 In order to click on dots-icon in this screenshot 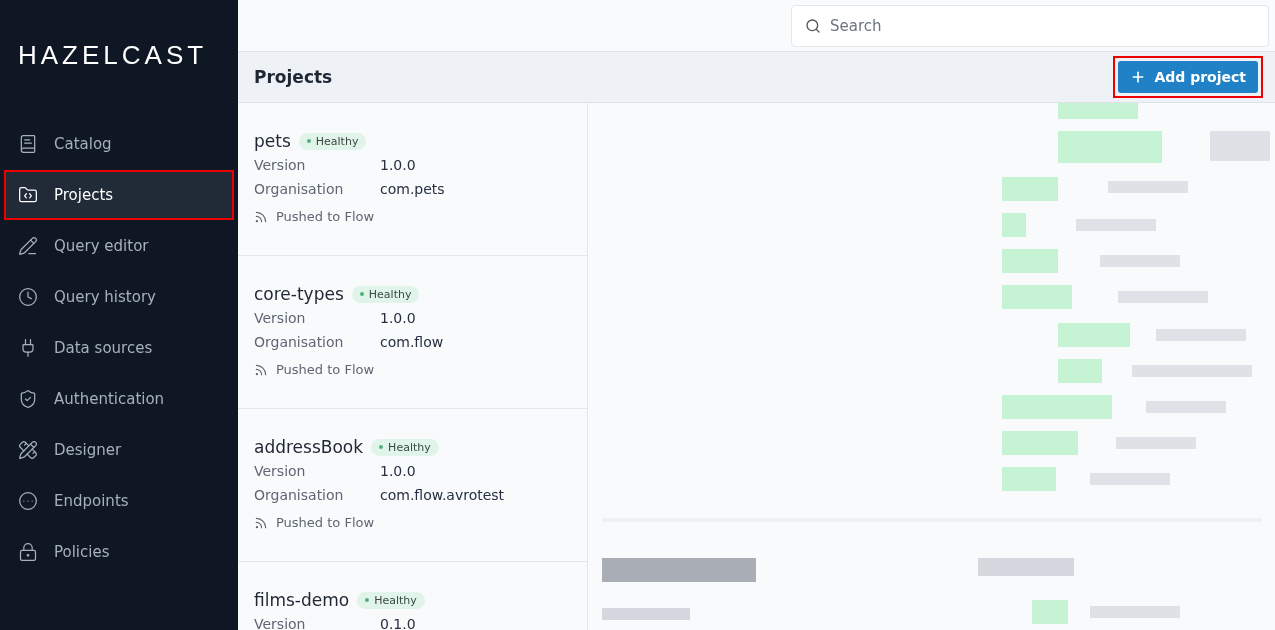, I will do `click(28, 501)`.